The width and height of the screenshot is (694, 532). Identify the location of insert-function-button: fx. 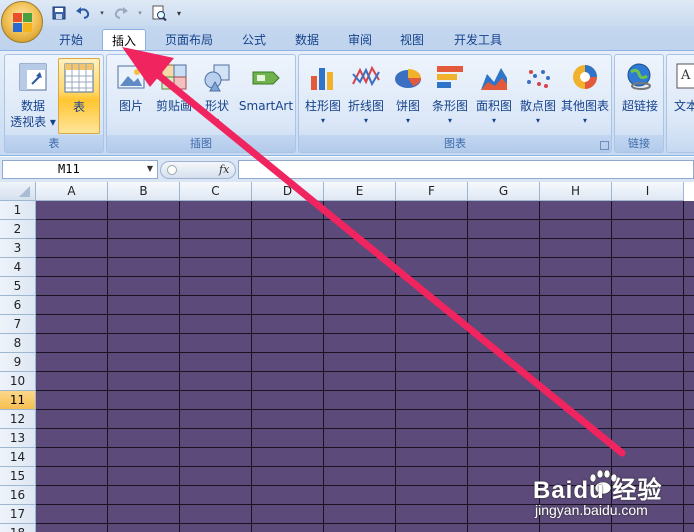
(224, 169).